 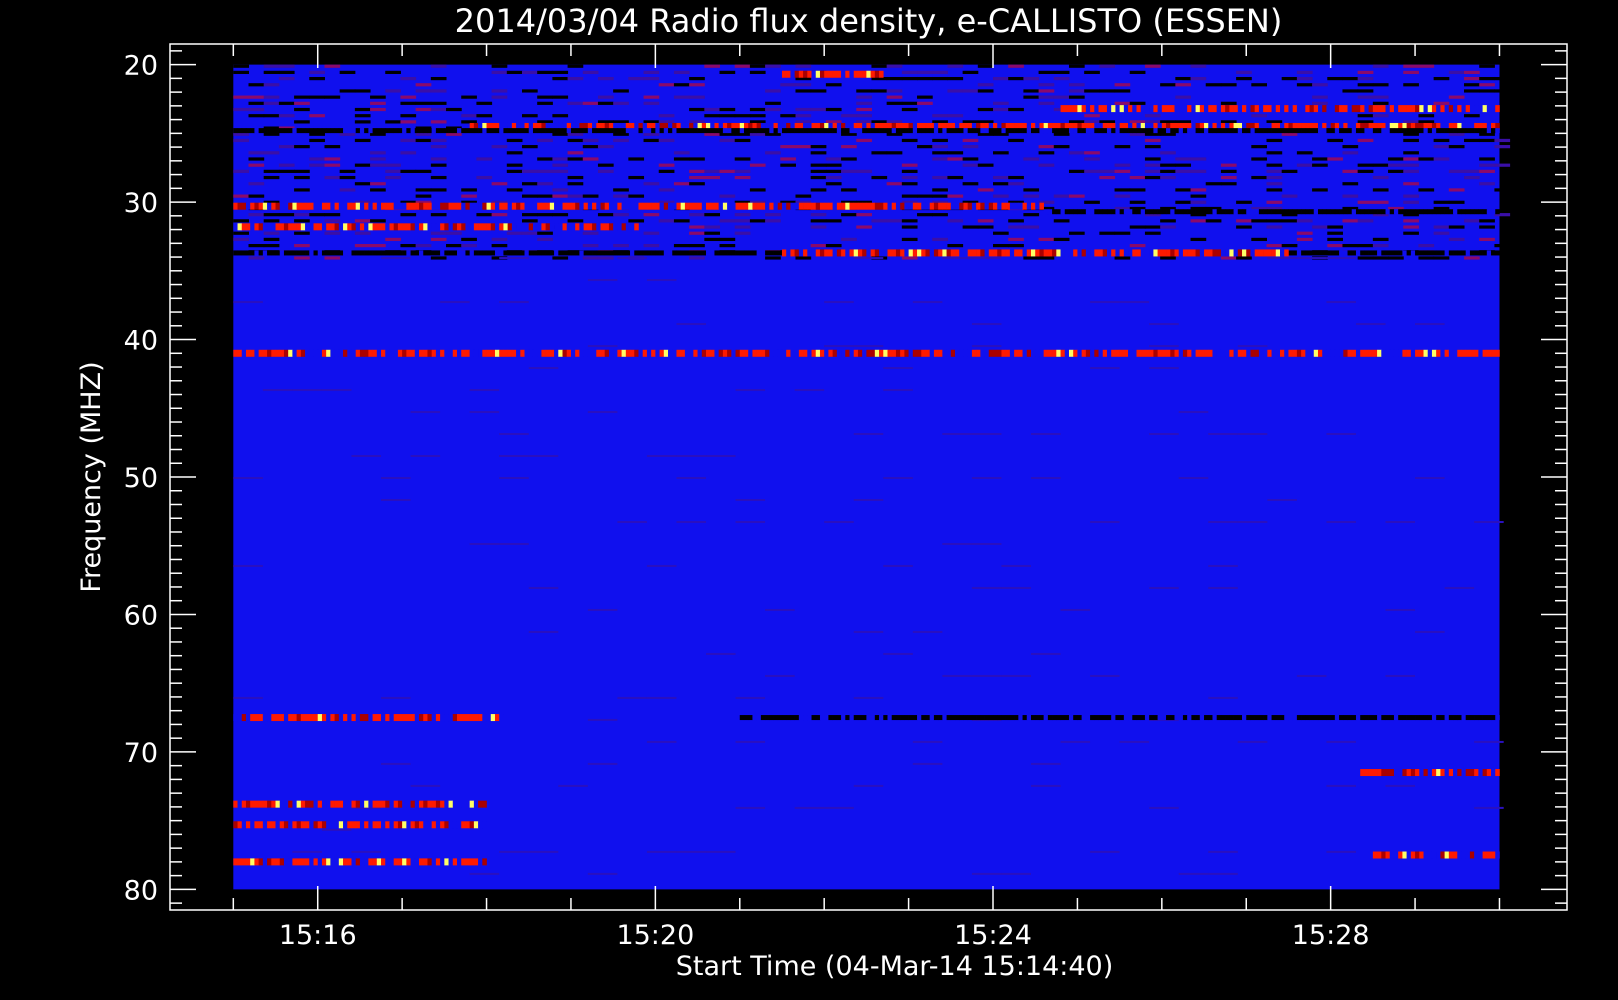 What do you see at coordinates (141, 478) in the screenshot?
I see `y-tick-label: 50` at bounding box center [141, 478].